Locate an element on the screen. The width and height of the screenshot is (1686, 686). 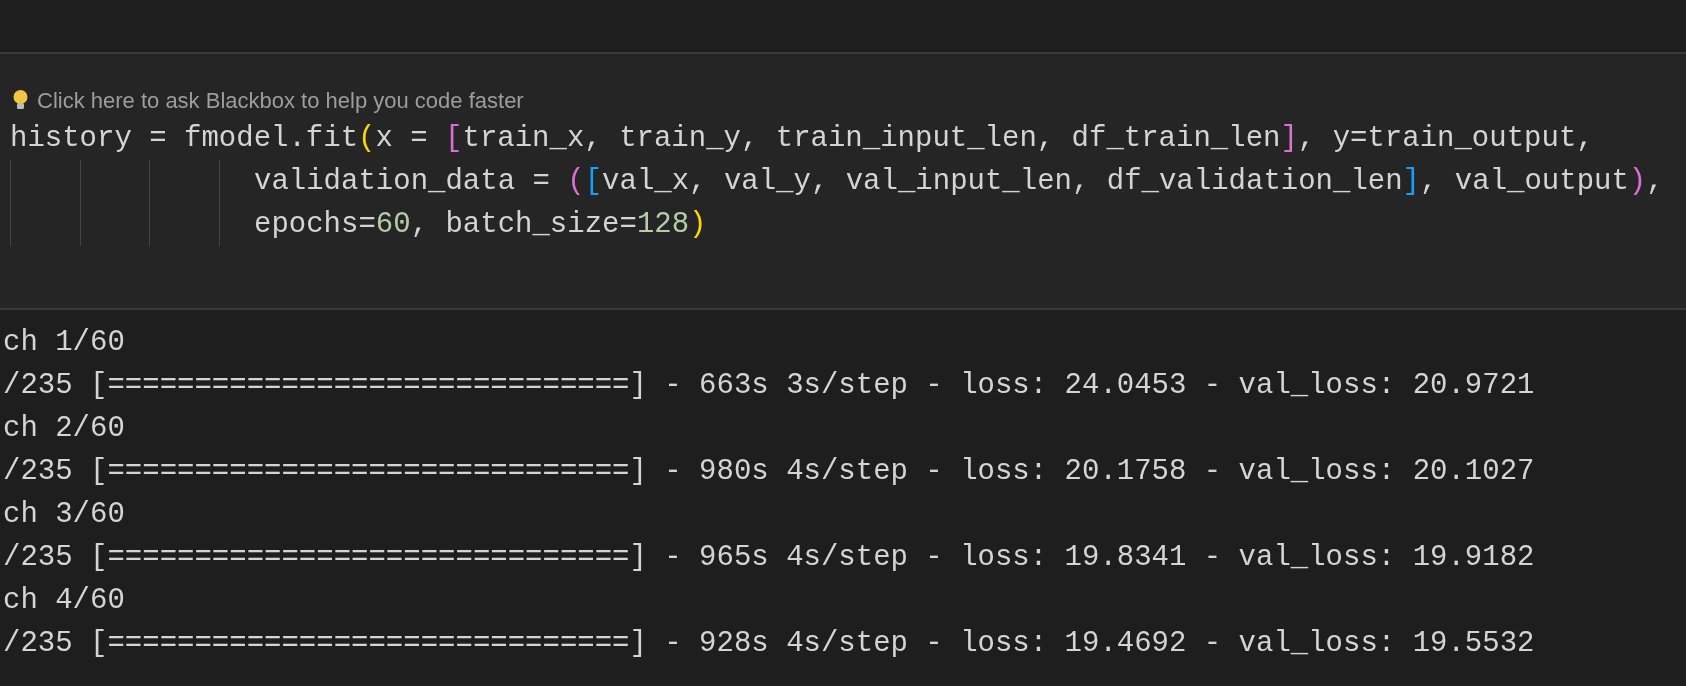
output-line: ch 3/60 is located at coordinates (64, 515).